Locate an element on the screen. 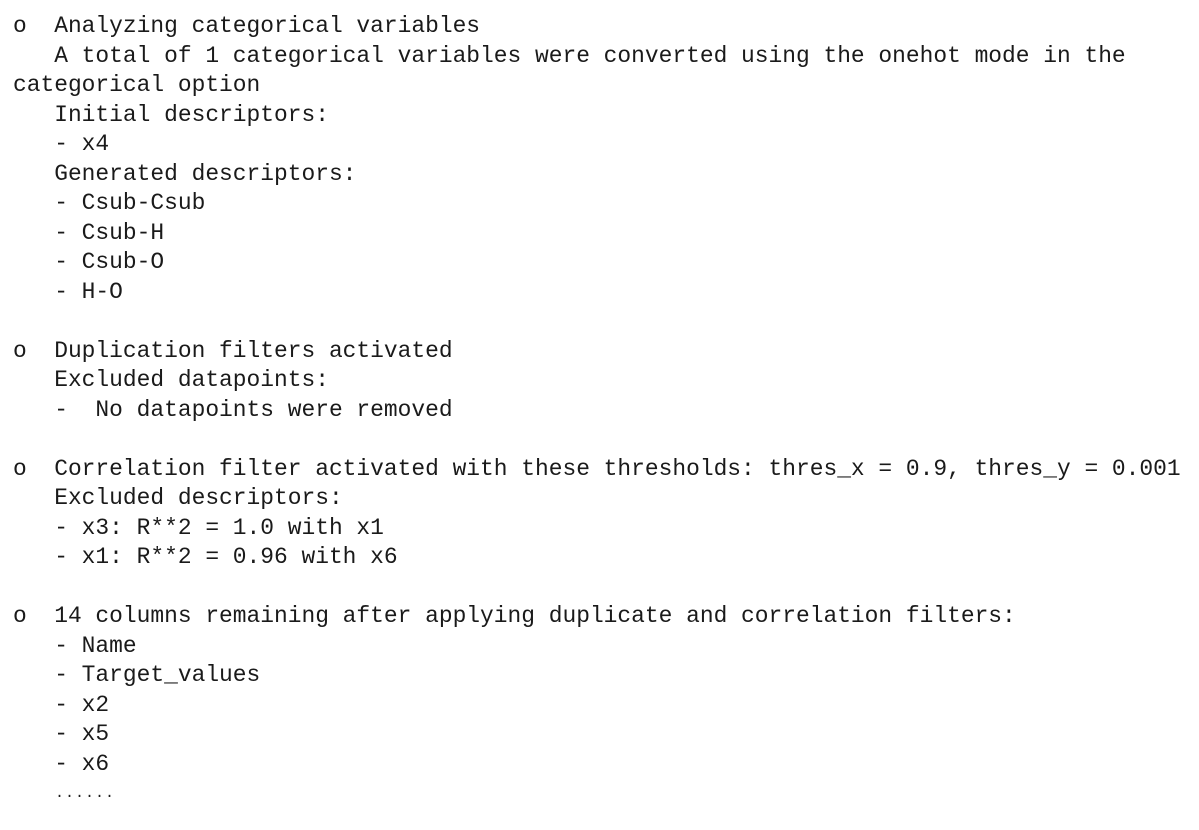 The image size is (1199, 830). log-line: - Csub-O is located at coordinates (89, 262).